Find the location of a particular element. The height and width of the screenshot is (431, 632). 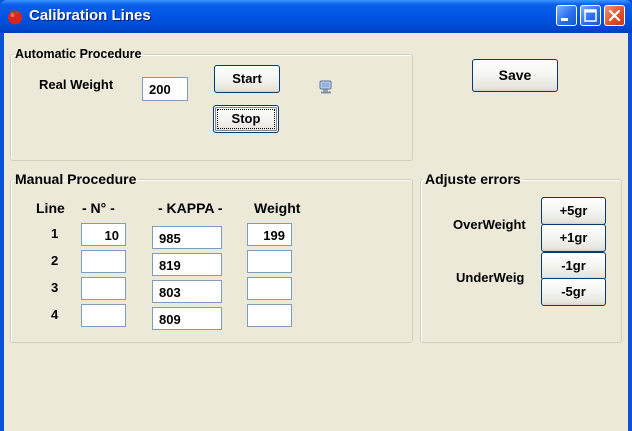

row-2-n-input is located at coordinates (103, 261).